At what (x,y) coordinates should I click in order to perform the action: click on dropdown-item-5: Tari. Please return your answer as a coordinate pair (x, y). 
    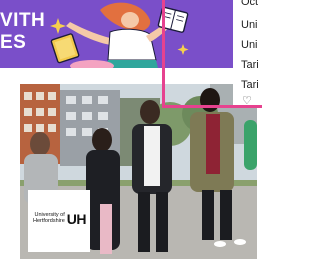
    Looking at the image, I should click on (250, 85).